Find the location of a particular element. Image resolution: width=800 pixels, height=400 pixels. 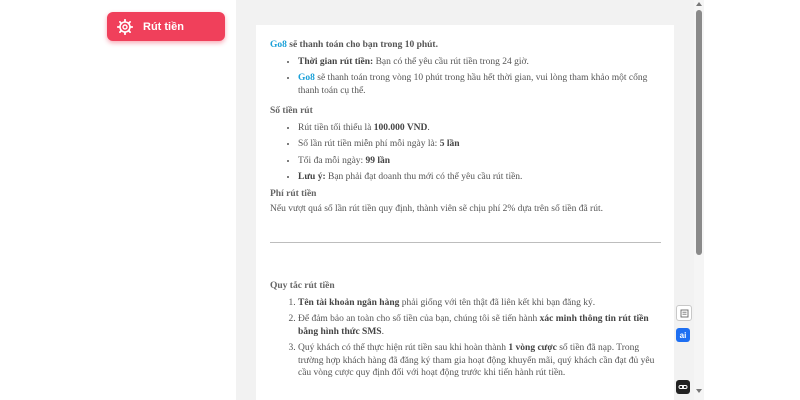

scroll-up-arrow-icon is located at coordinates (699, 4).